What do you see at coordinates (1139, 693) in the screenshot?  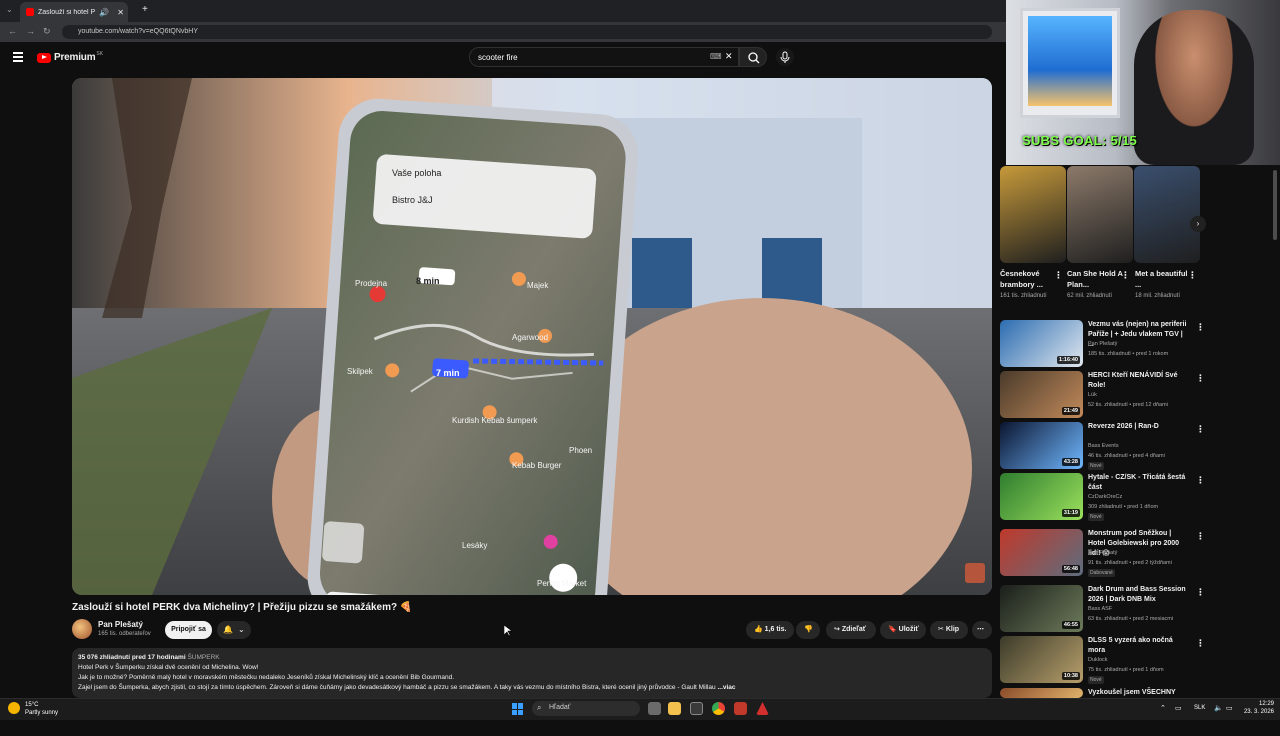 I see `video-title: Vyzkoušel jsem VŠECHNY` at bounding box center [1139, 693].